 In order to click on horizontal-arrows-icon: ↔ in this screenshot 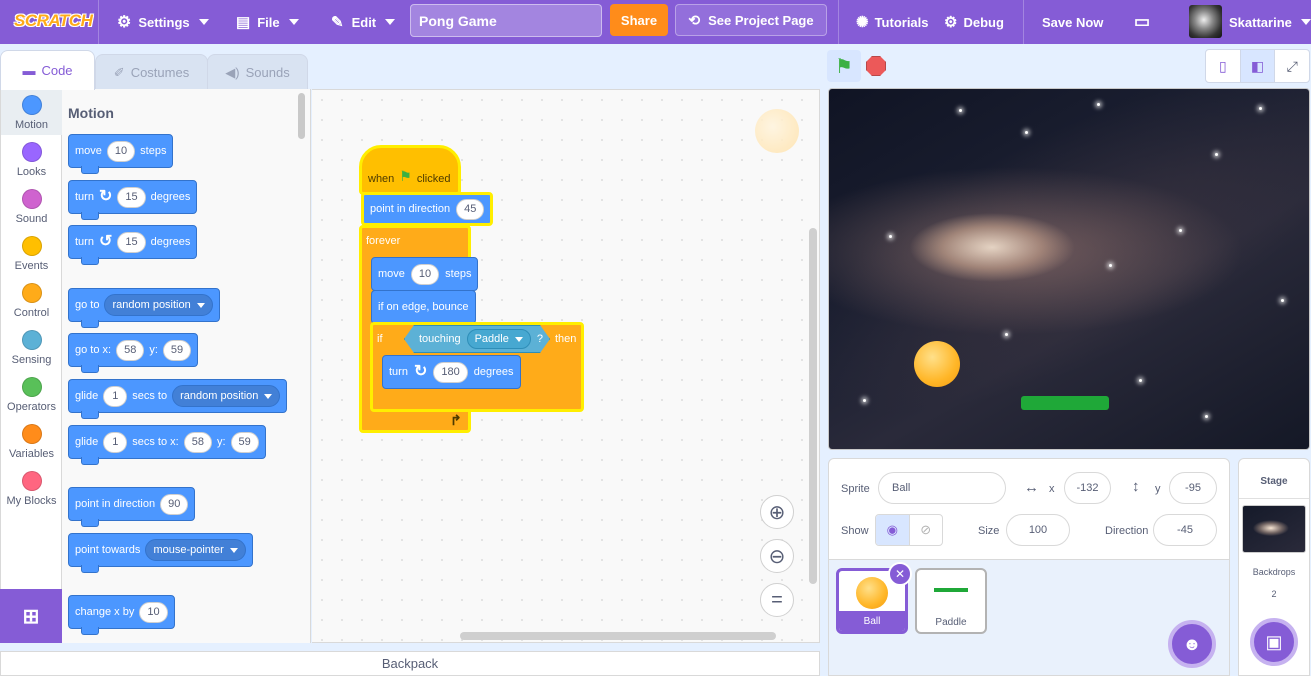, I will do `click(1031, 487)`.